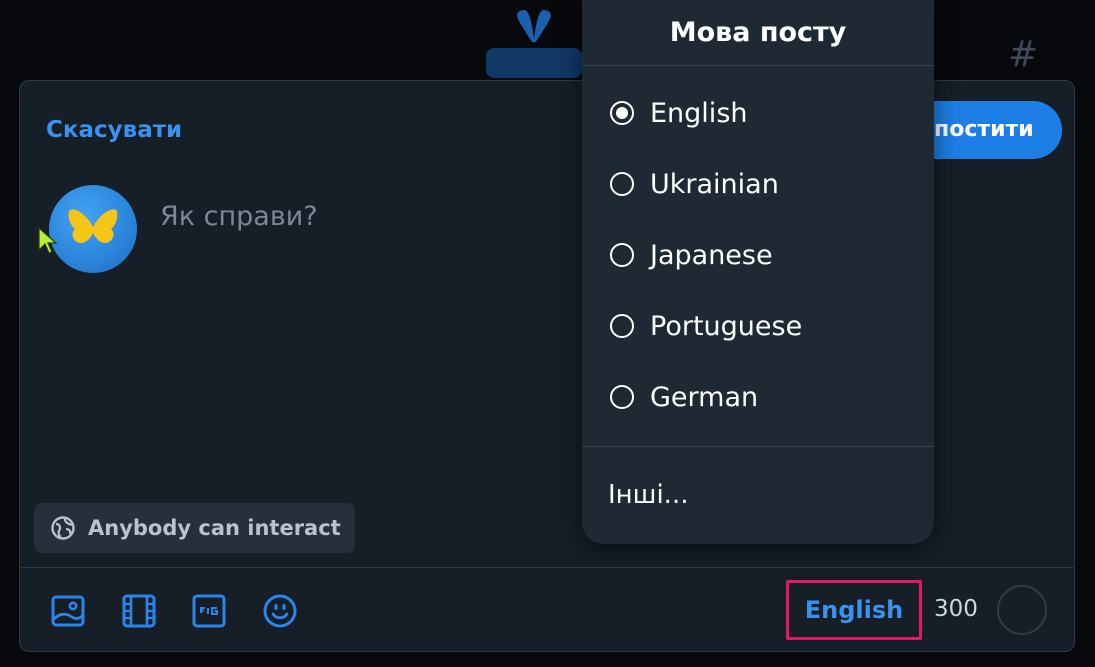 Image resolution: width=1095 pixels, height=667 pixels. I want to click on menu-title: Мова посту, so click(758, 33).